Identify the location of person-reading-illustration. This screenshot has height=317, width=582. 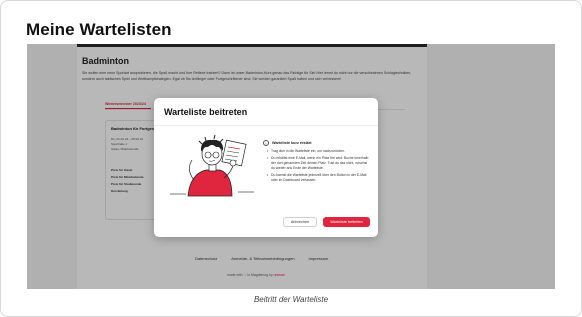
(212, 165).